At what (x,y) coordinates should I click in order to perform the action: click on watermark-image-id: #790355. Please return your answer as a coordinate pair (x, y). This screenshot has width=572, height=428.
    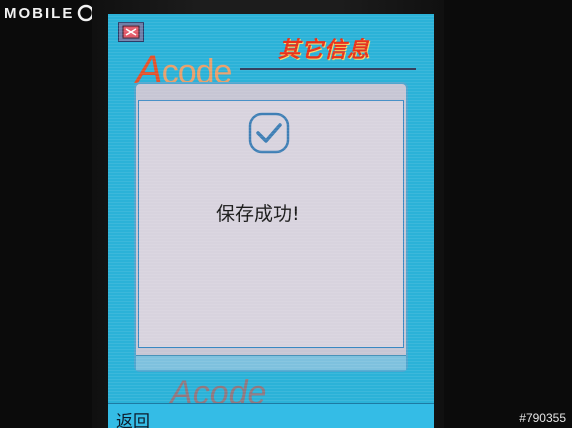
    Looking at the image, I should click on (542, 418).